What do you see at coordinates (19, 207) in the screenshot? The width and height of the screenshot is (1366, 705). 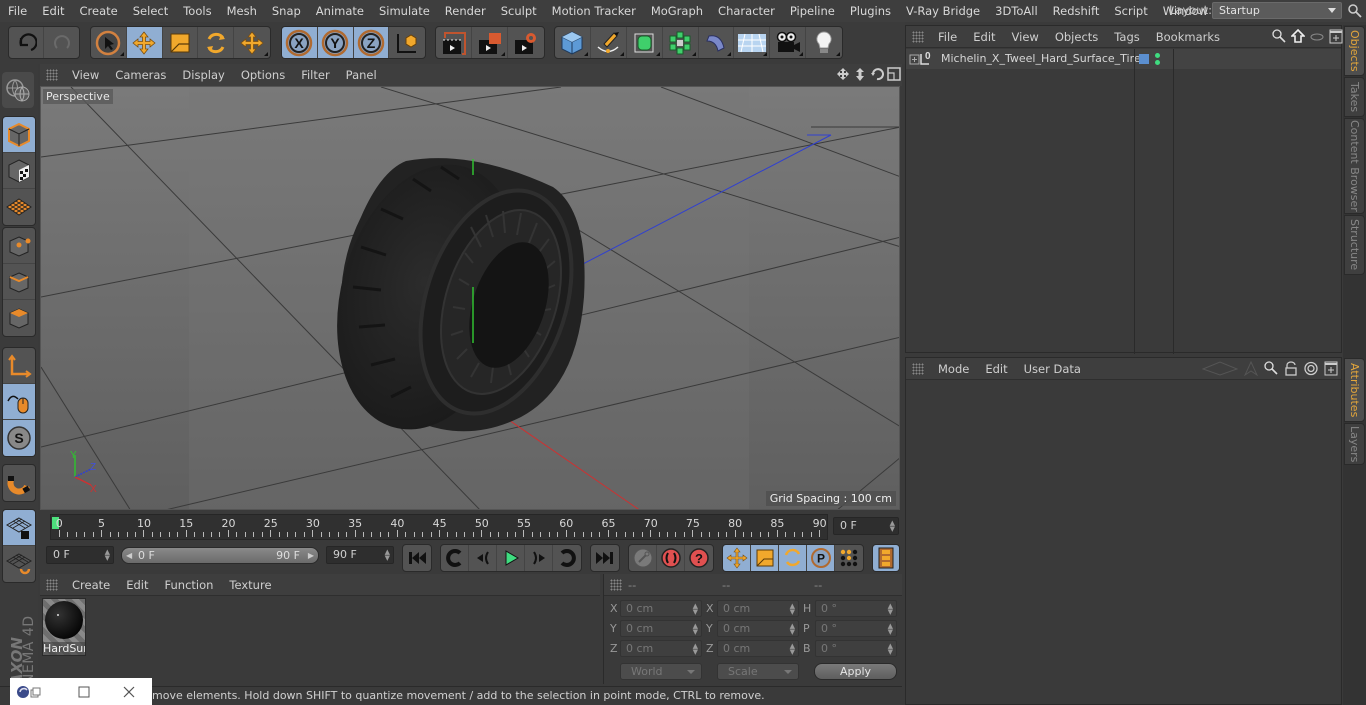 I see `workplane-mode-button` at bounding box center [19, 207].